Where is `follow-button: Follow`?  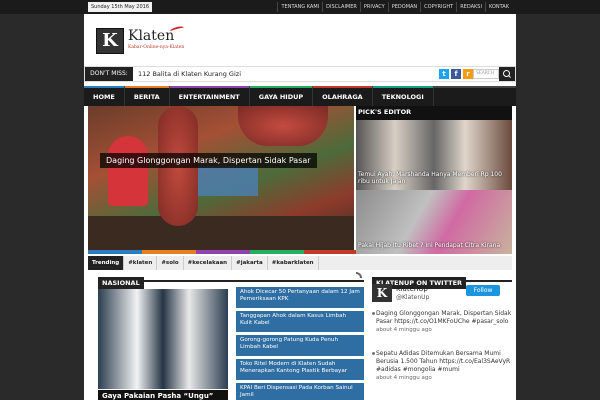
follow-button: Follow is located at coordinates (483, 290).